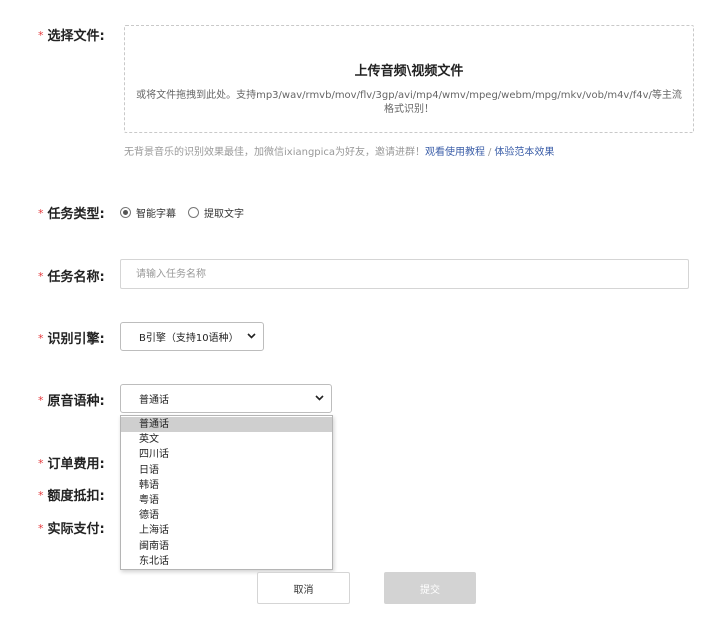 This screenshot has height=630, width=720. What do you see at coordinates (156, 214) in the screenshot?
I see `radio-label: 智能字幕` at bounding box center [156, 214].